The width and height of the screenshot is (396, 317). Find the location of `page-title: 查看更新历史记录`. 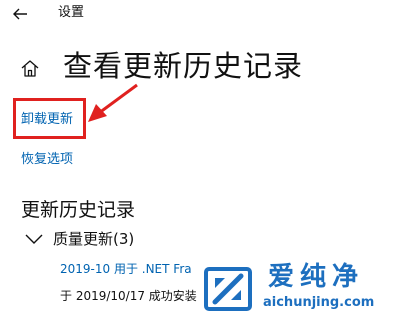

page-title: 查看更新历史记录 is located at coordinates (183, 66).